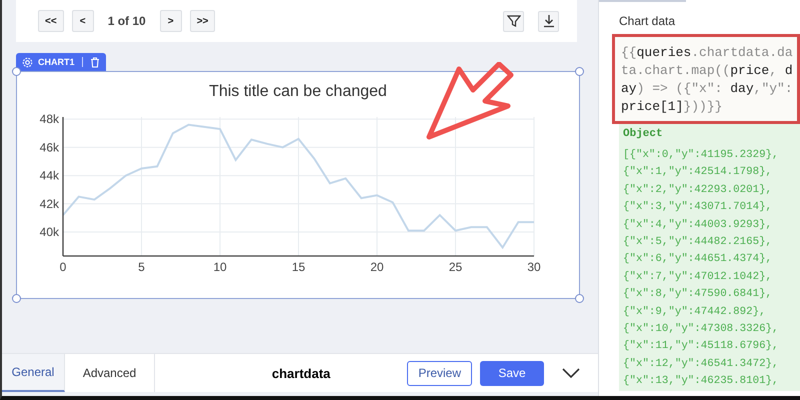  I want to click on previous-page-button: <, so click(83, 21).